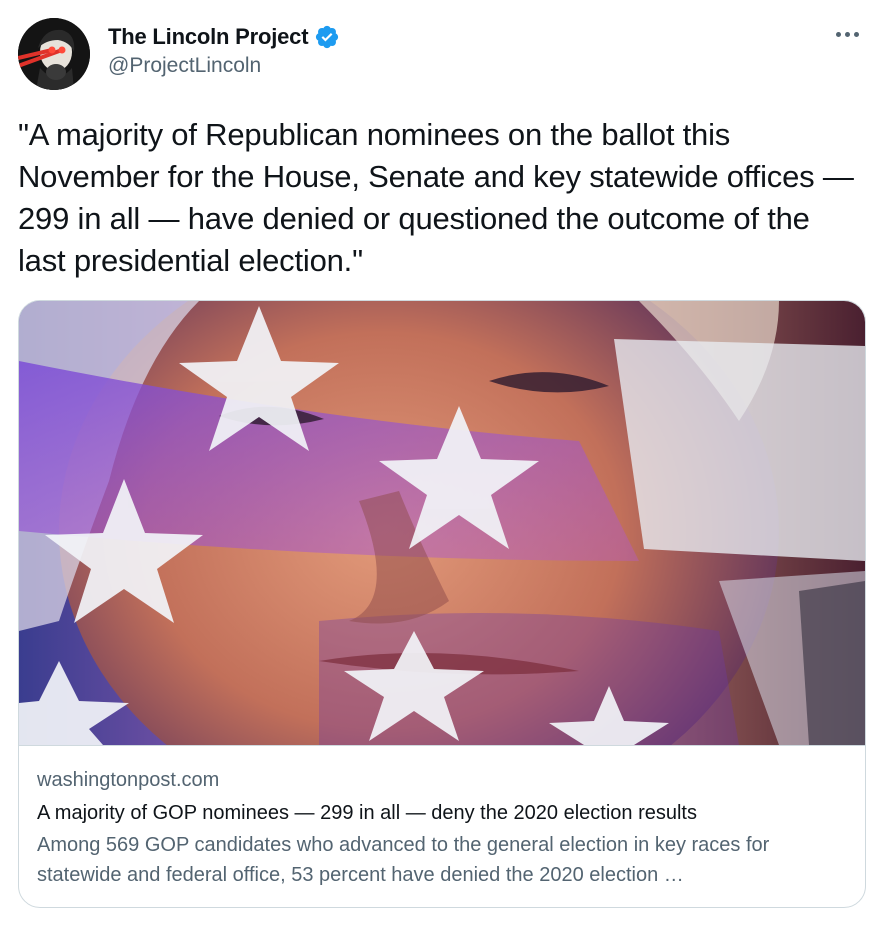  I want to click on more-options-icon, so click(847, 34).